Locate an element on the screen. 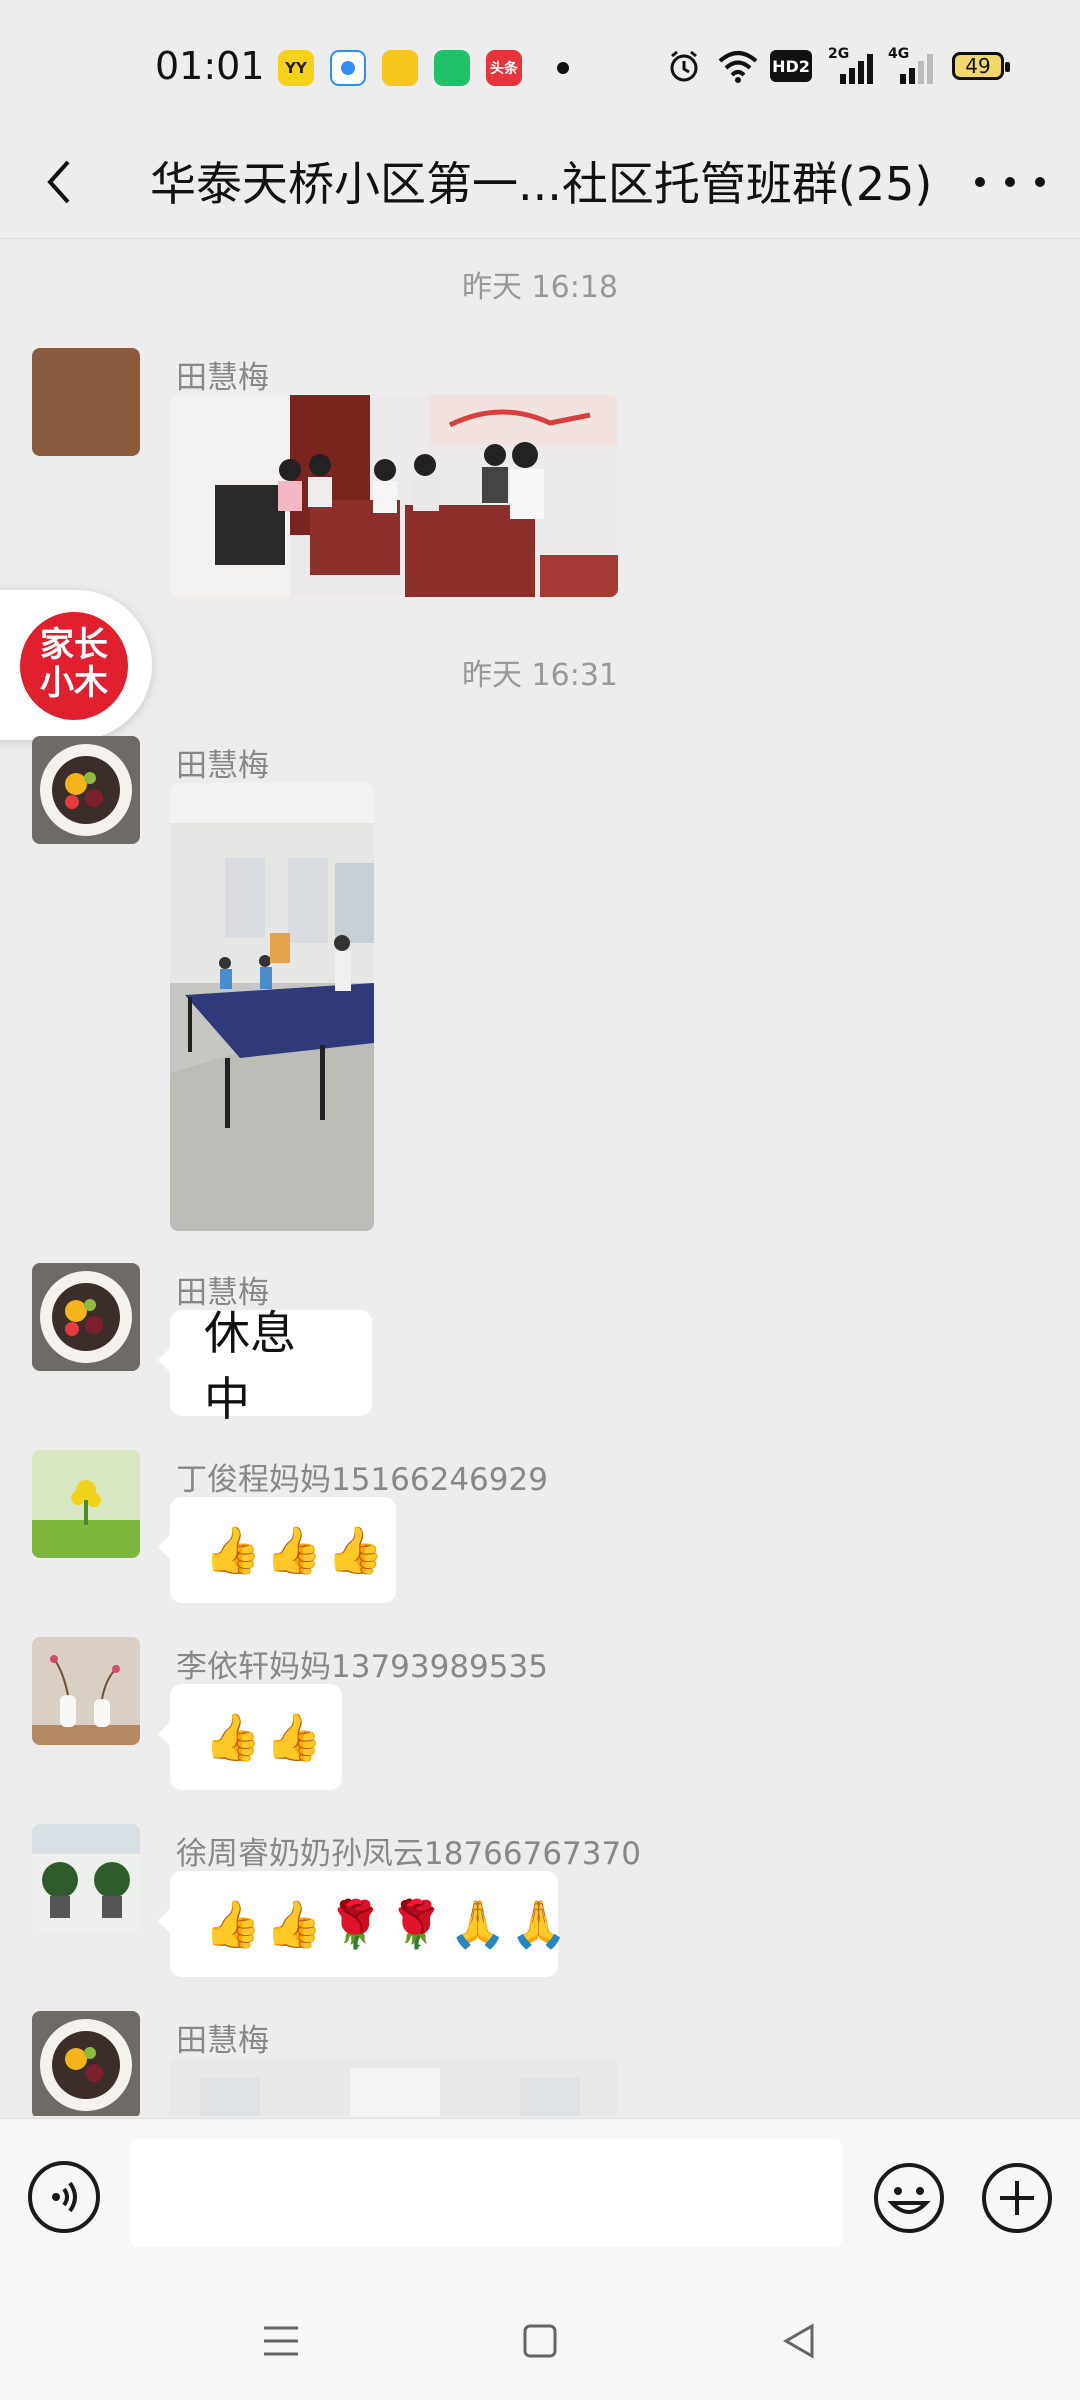 The height and width of the screenshot is (2400, 1080). more-functions-button is located at coordinates (1017, 2198).